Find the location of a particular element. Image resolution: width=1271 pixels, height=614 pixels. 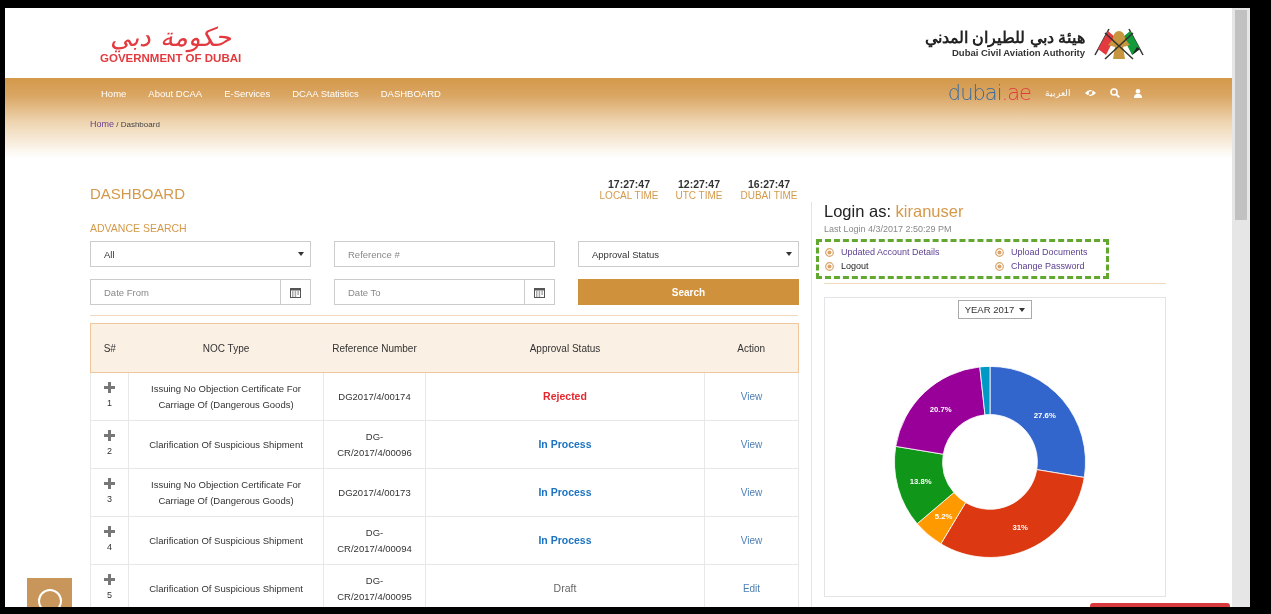

search-button: Search is located at coordinates (688, 292).